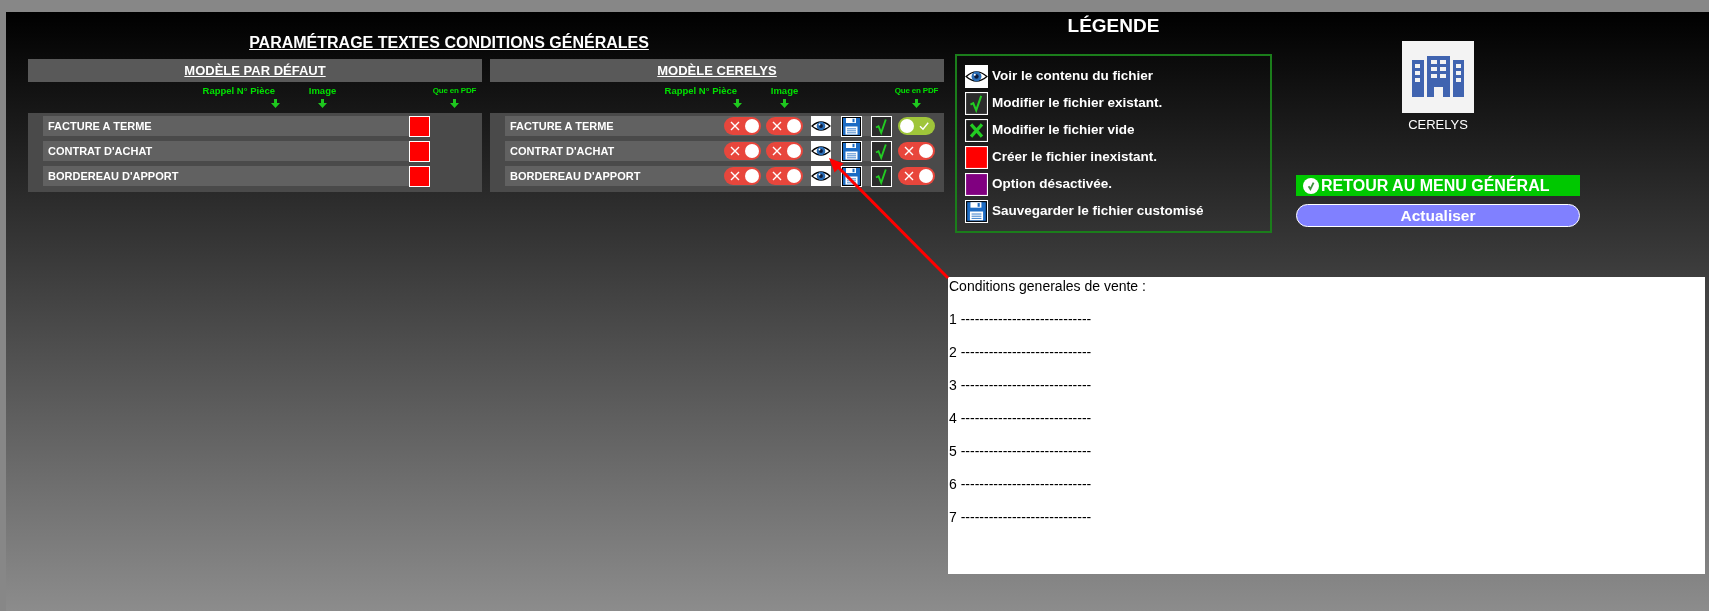  What do you see at coordinates (1438, 185) in the screenshot?
I see `back-to-menu-button: RETOUR AU MENU GÉNÉRAL` at bounding box center [1438, 185].